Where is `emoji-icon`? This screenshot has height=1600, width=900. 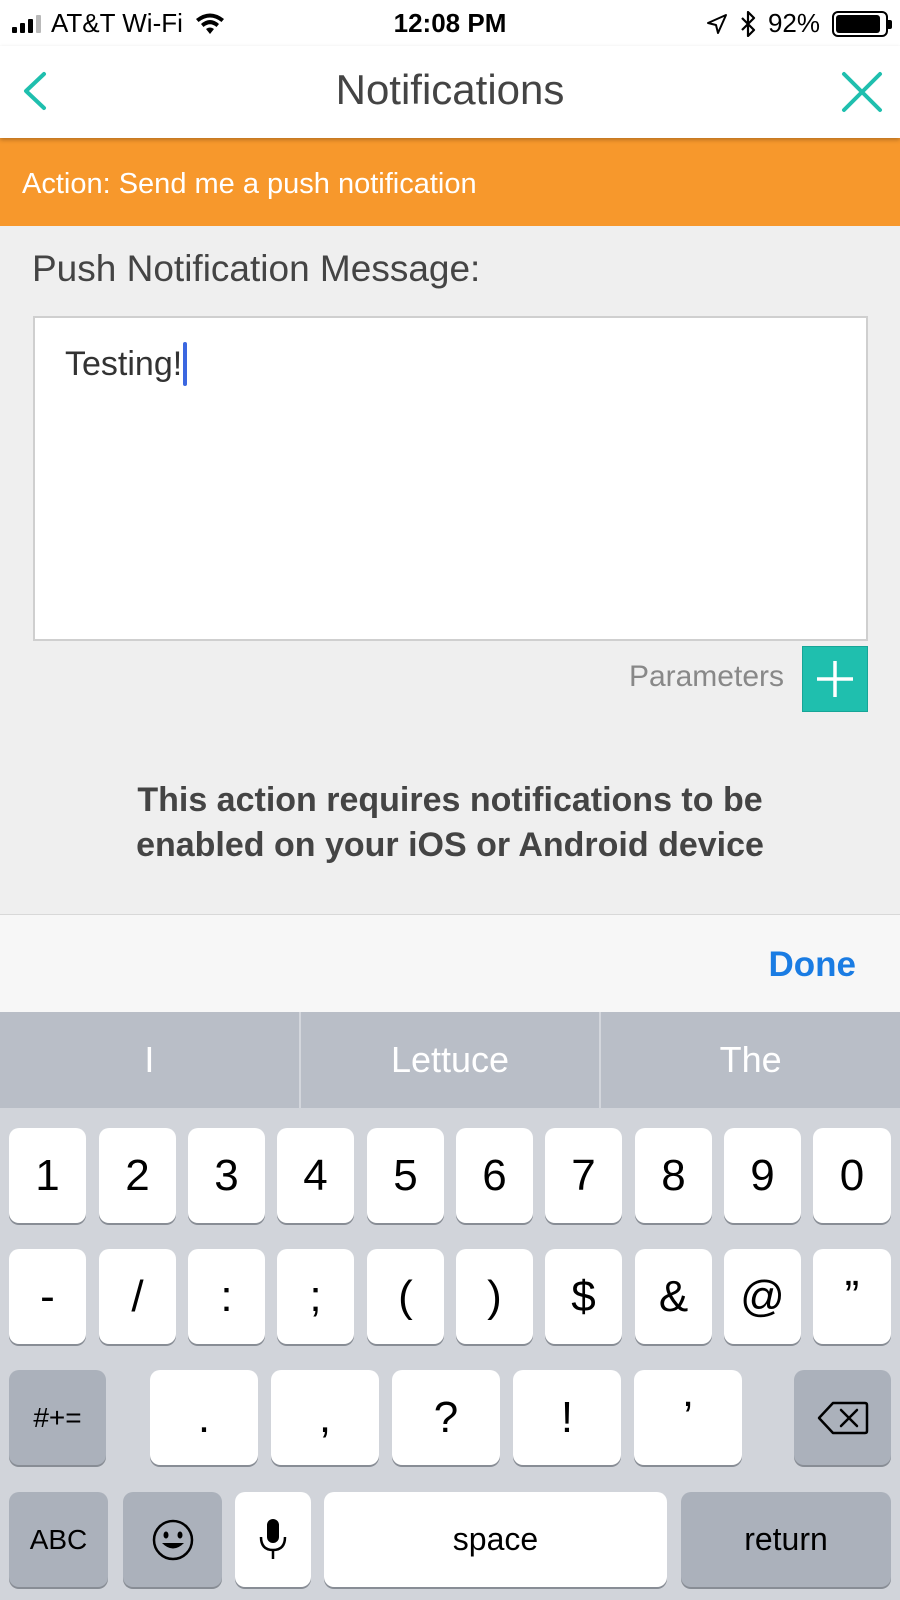
emoji-icon is located at coordinates (172, 1539).